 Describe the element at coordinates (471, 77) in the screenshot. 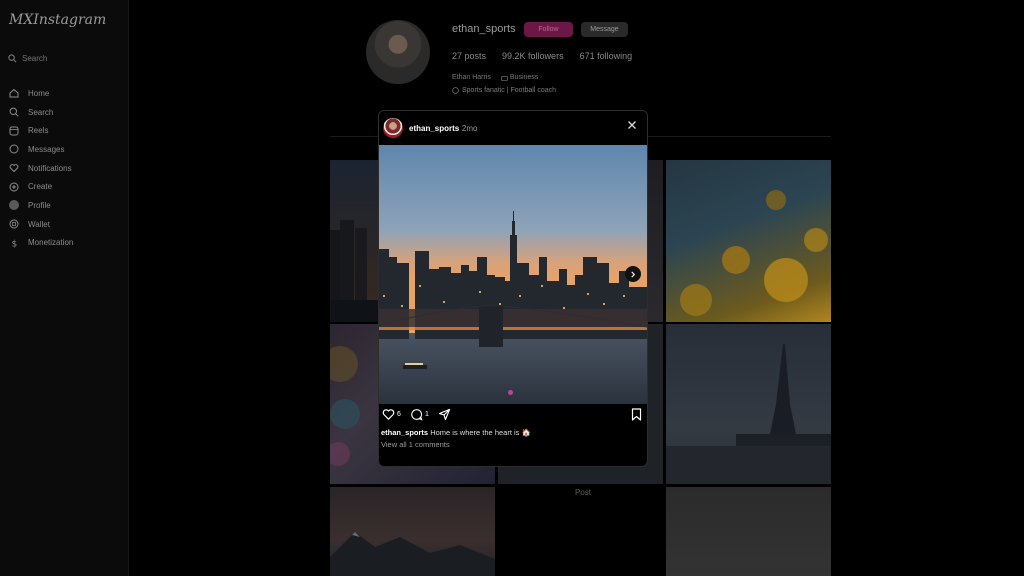

I see `profile-name: Ethan Harris` at that location.